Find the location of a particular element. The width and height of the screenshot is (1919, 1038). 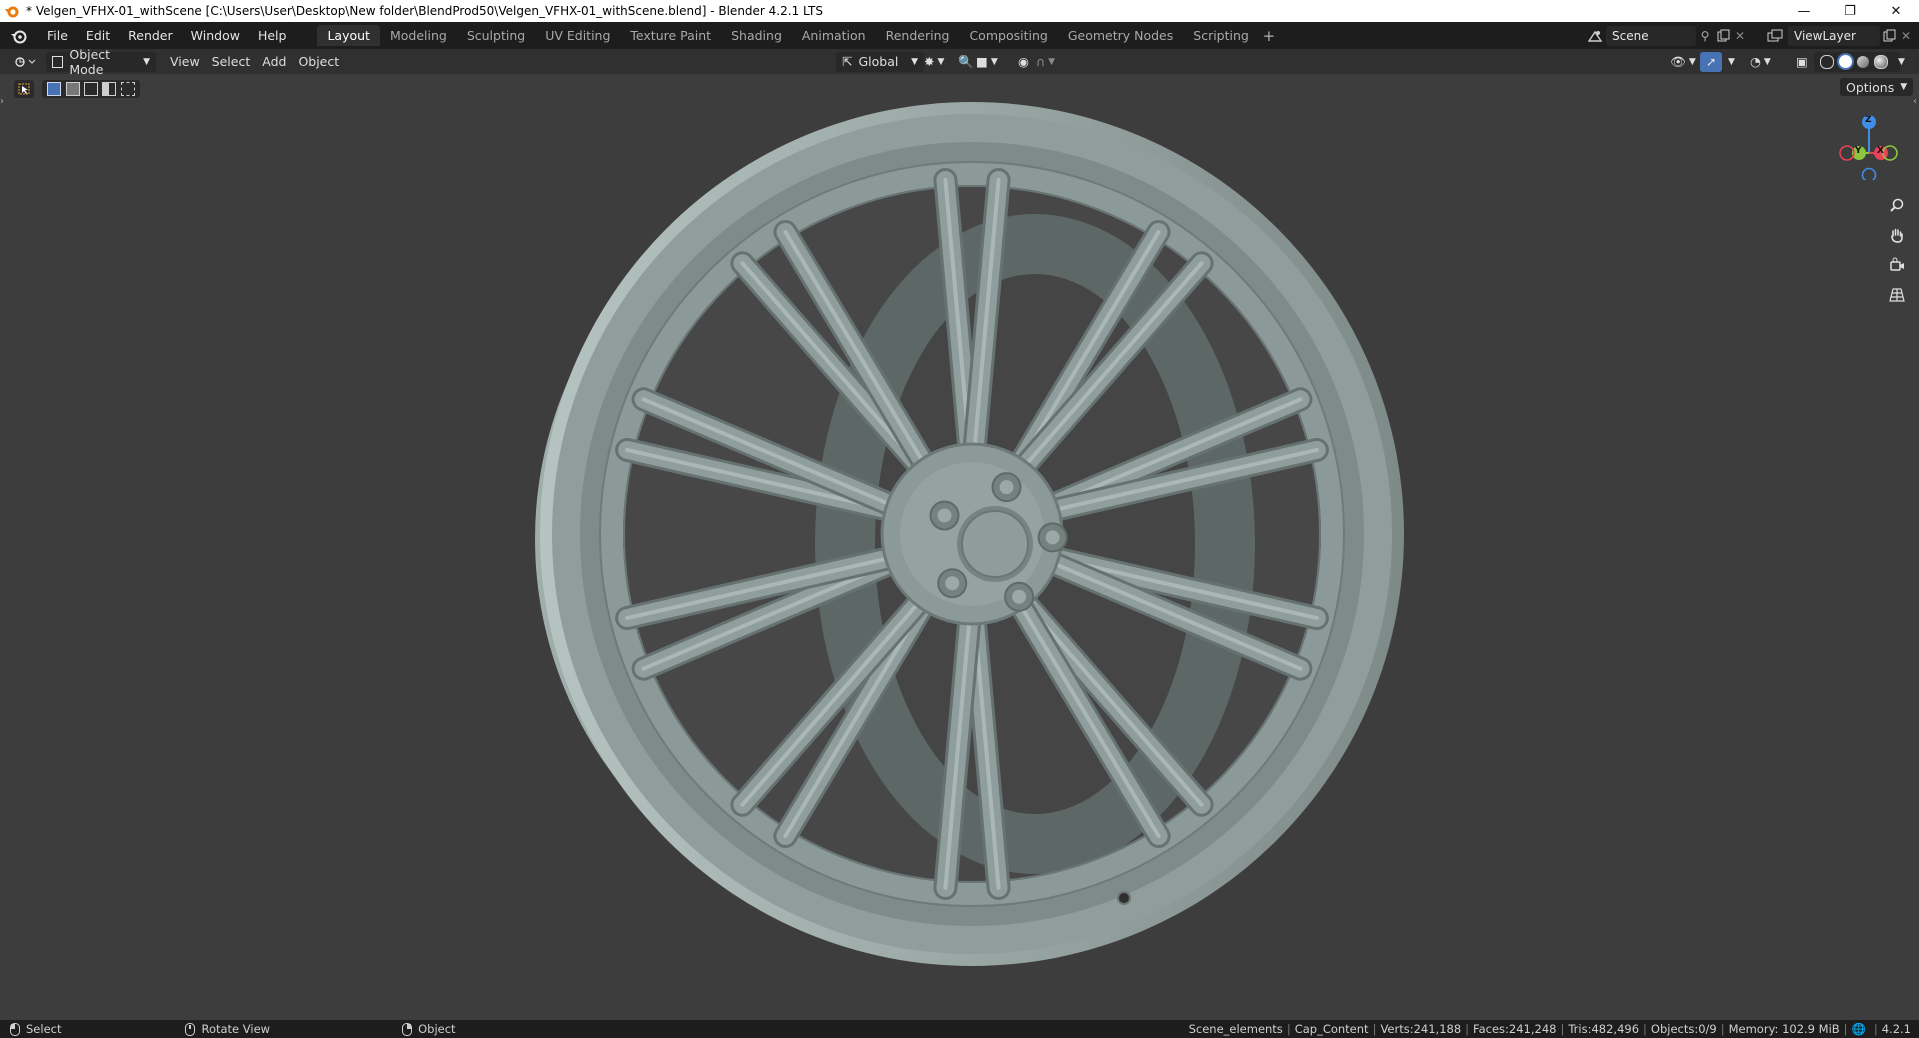

status-hint-rotate-label: Rotate View is located at coordinates (236, 1029).